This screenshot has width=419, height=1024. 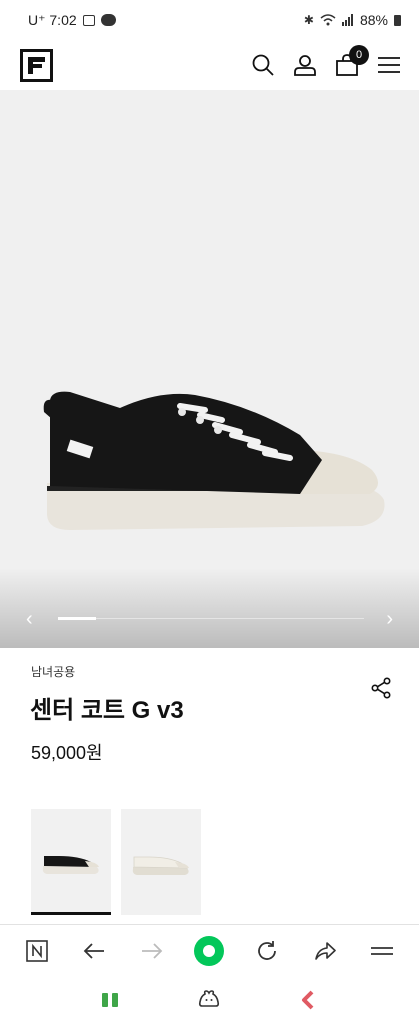 I want to click on black-sneaker-thumb-icon, so click(x=70, y=864).